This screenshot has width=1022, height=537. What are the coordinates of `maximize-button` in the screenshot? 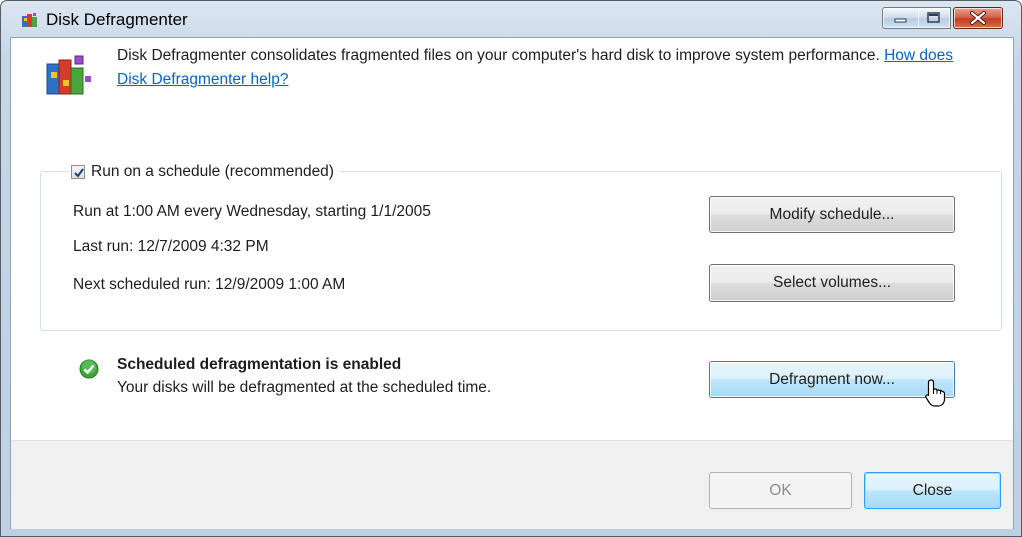 It's located at (934, 18).